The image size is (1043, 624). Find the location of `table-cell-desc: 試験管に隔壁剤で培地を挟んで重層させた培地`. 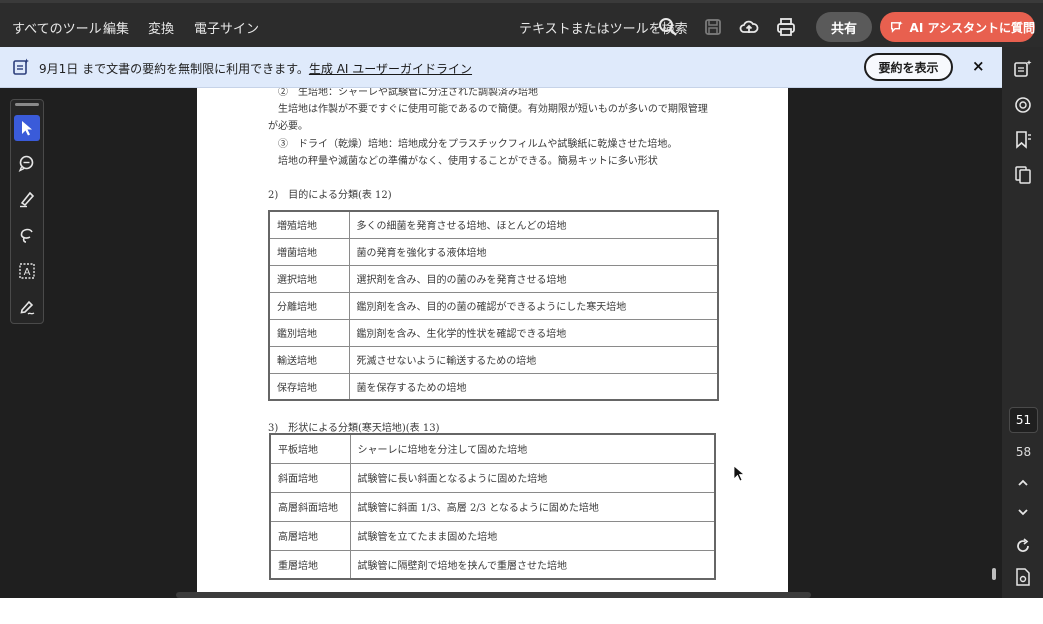

table-cell-desc: 試験管に隔壁剤で培地を挟んで重層させた培地 is located at coordinates (532, 564).